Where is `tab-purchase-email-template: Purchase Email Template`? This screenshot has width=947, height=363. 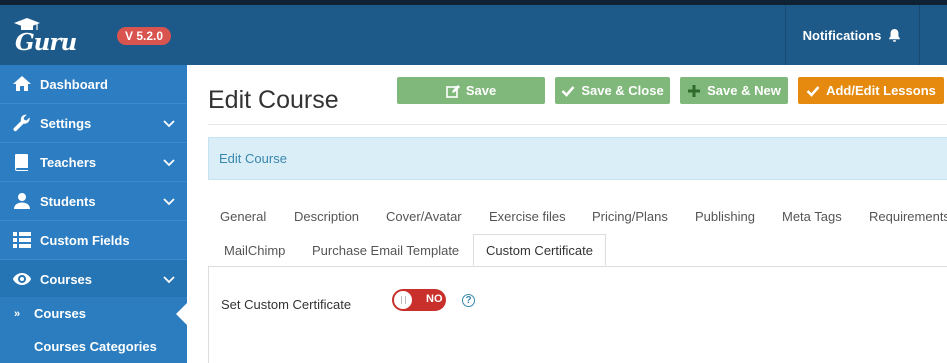
tab-purchase-email-template: Purchase Email Template is located at coordinates (385, 250).